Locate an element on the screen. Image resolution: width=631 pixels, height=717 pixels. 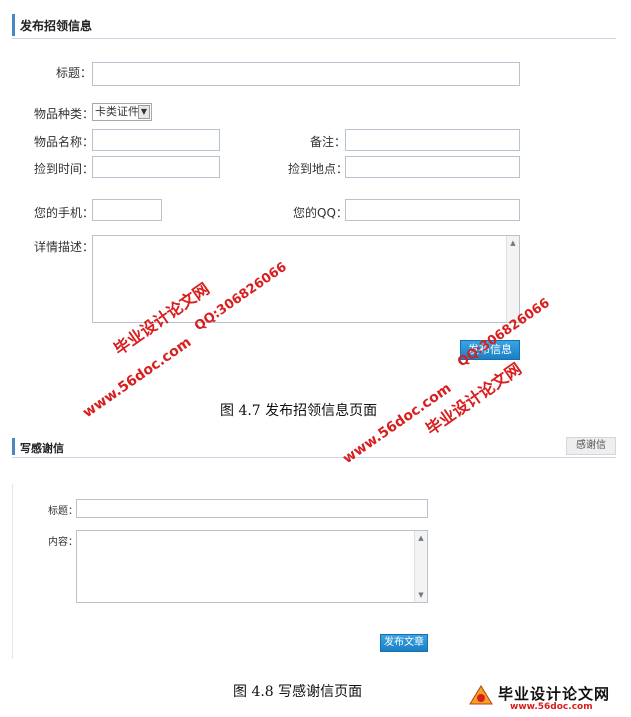
found-place-input is located at coordinates (432, 167).